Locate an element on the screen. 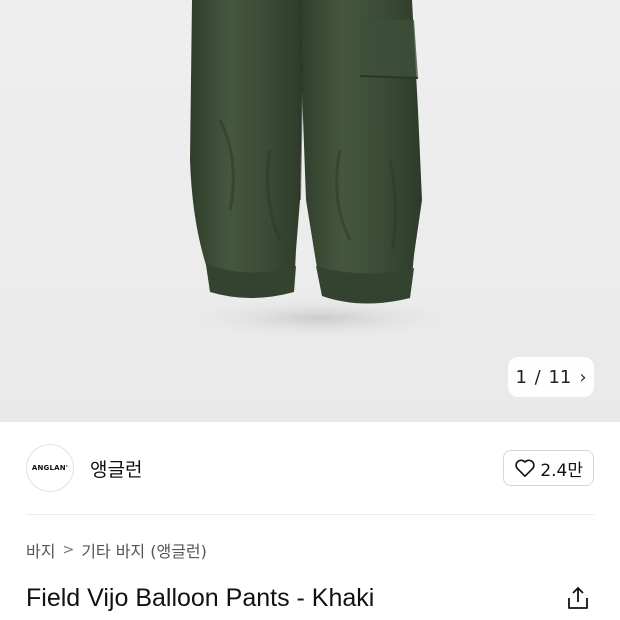 This screenshot has height=620, width=620. chevron-right-icon: > is located at coordinates (68, 550).